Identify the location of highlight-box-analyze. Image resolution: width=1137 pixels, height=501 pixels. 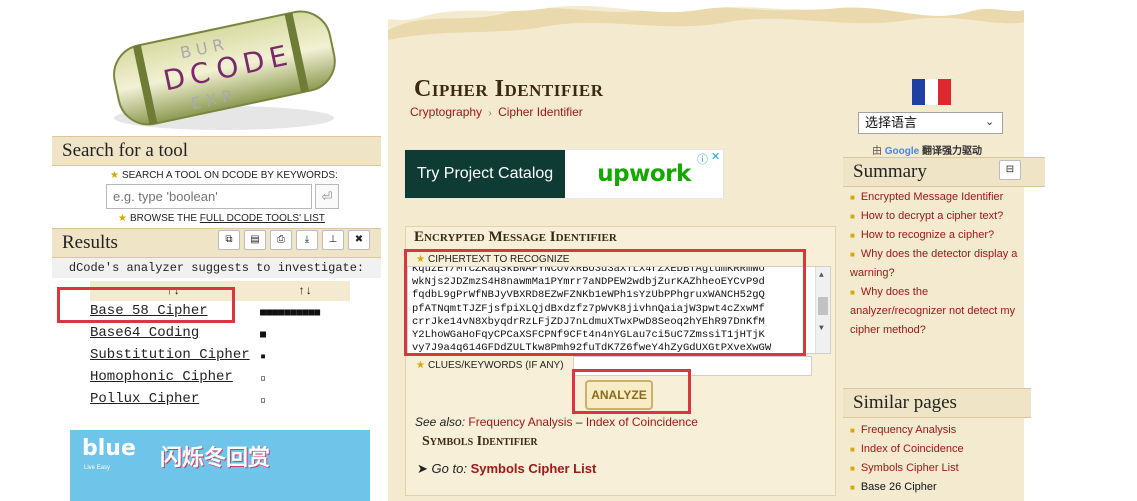
(631, 391).